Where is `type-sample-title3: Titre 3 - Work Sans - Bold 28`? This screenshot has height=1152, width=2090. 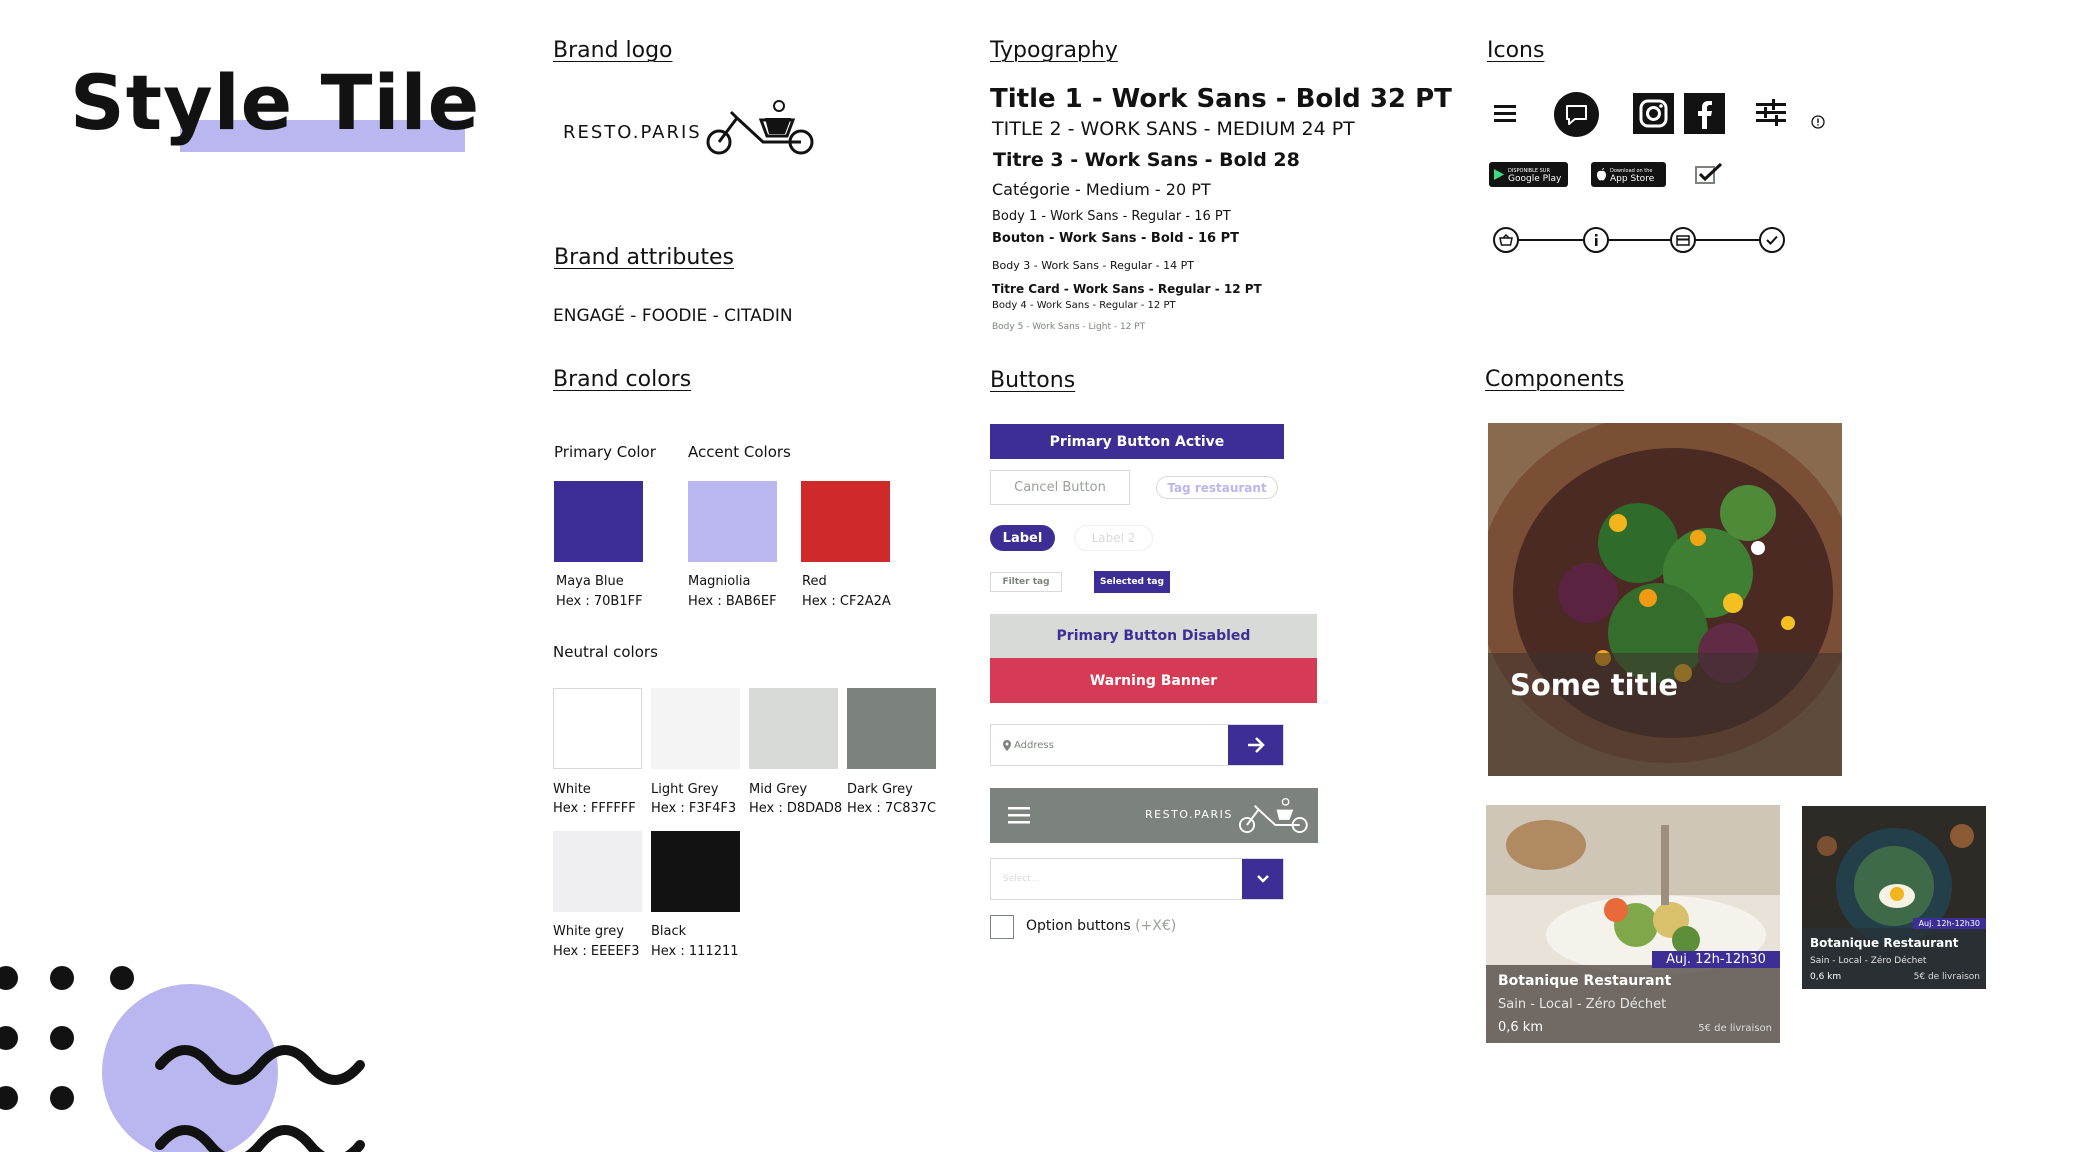
type-sample-title3: Titre 3 - Work Sans - Bold 28 is located at coordinates (1146, 160).